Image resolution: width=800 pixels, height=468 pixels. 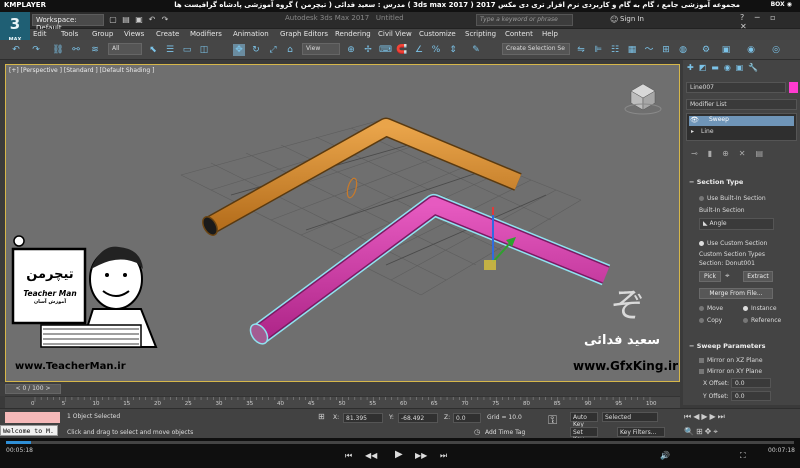 I want to click on pick-button: Pick, so click(x=710, y=276).